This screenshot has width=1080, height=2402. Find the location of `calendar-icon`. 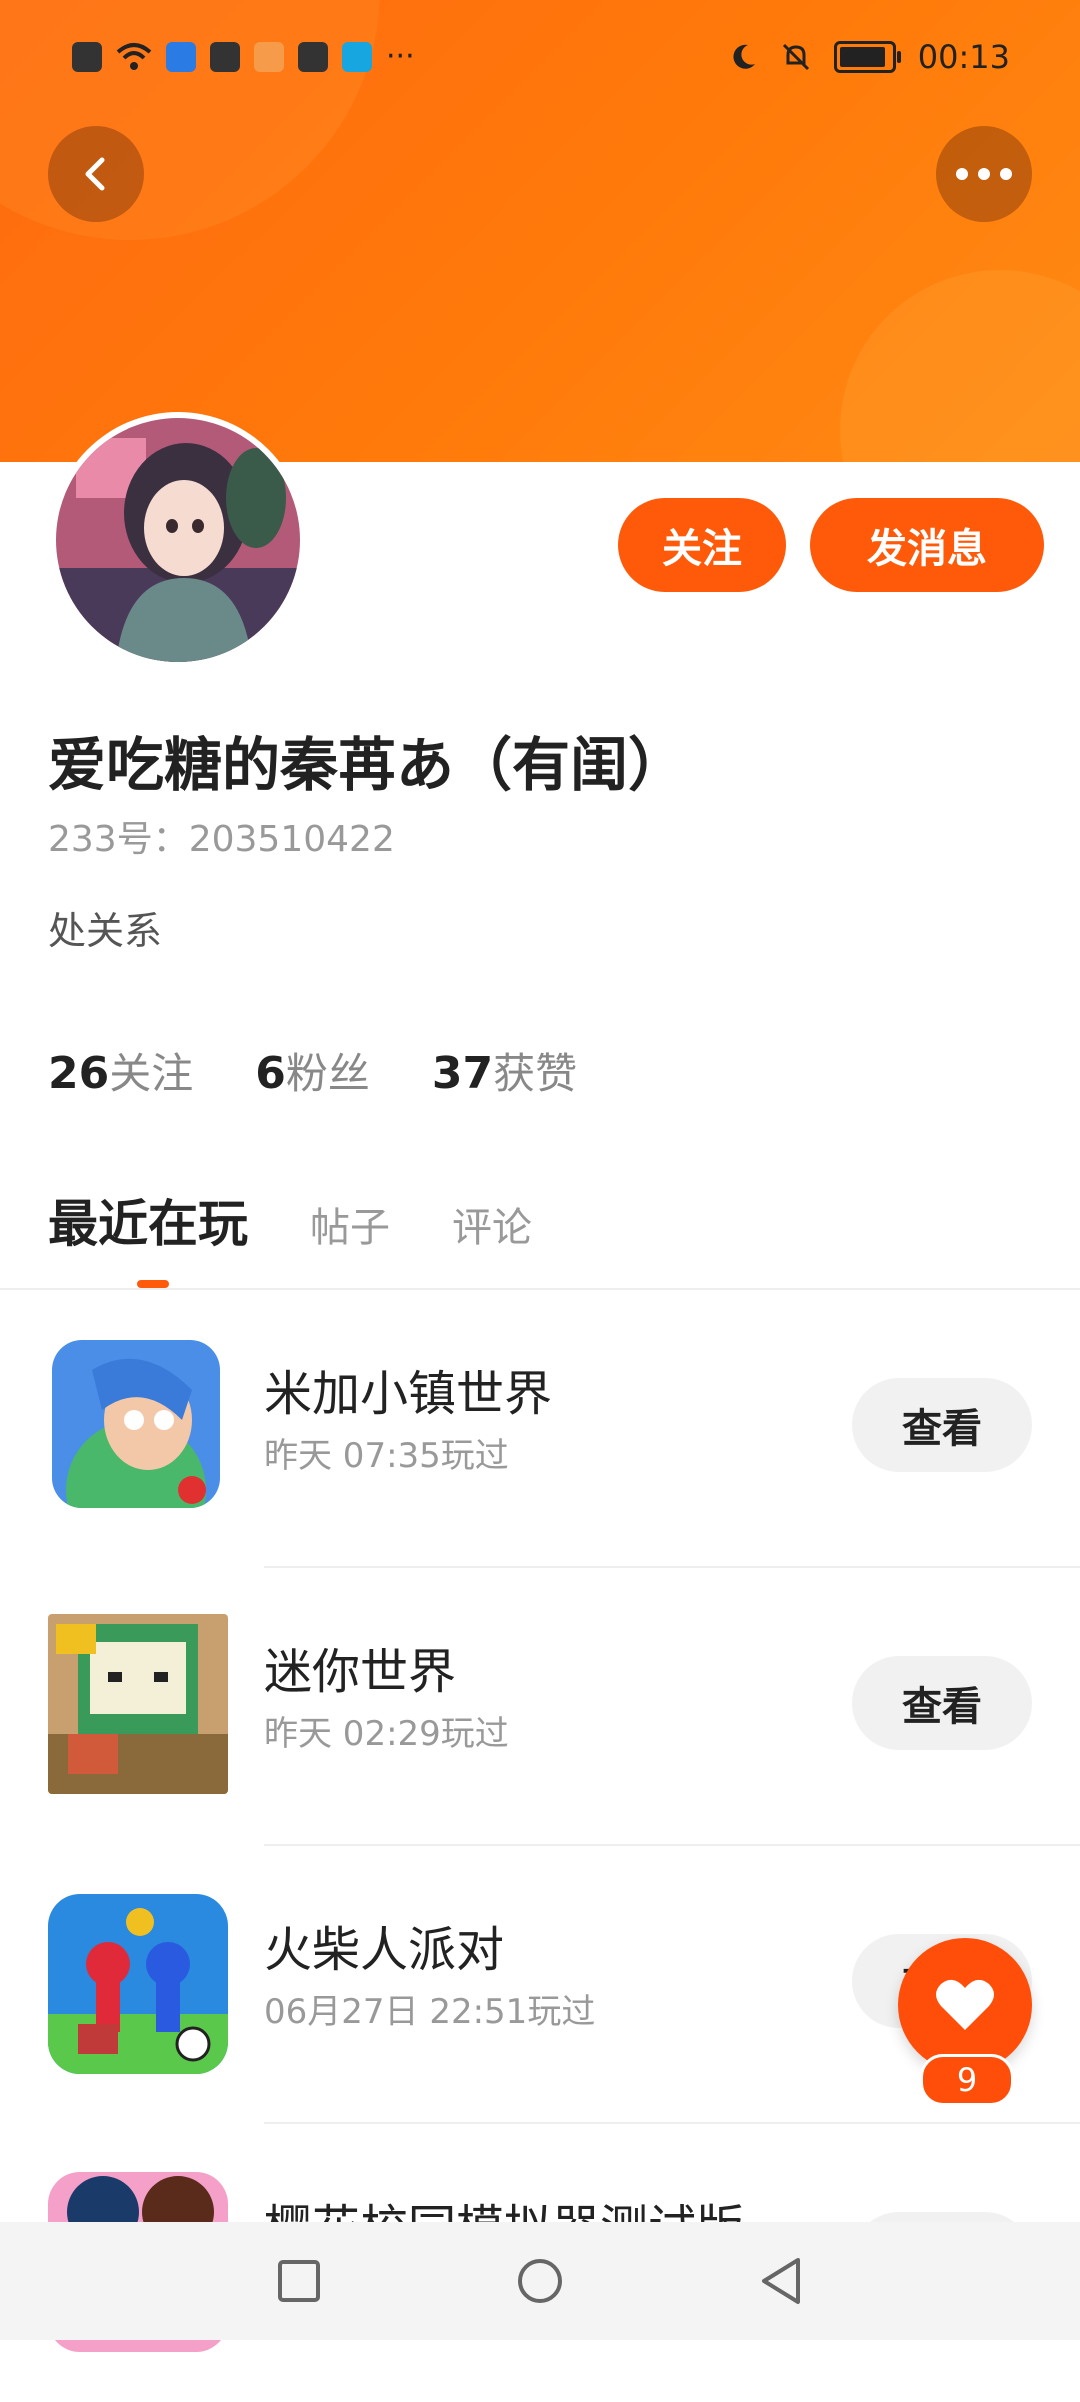

calendar-icon is located at coordinates (313, 57).